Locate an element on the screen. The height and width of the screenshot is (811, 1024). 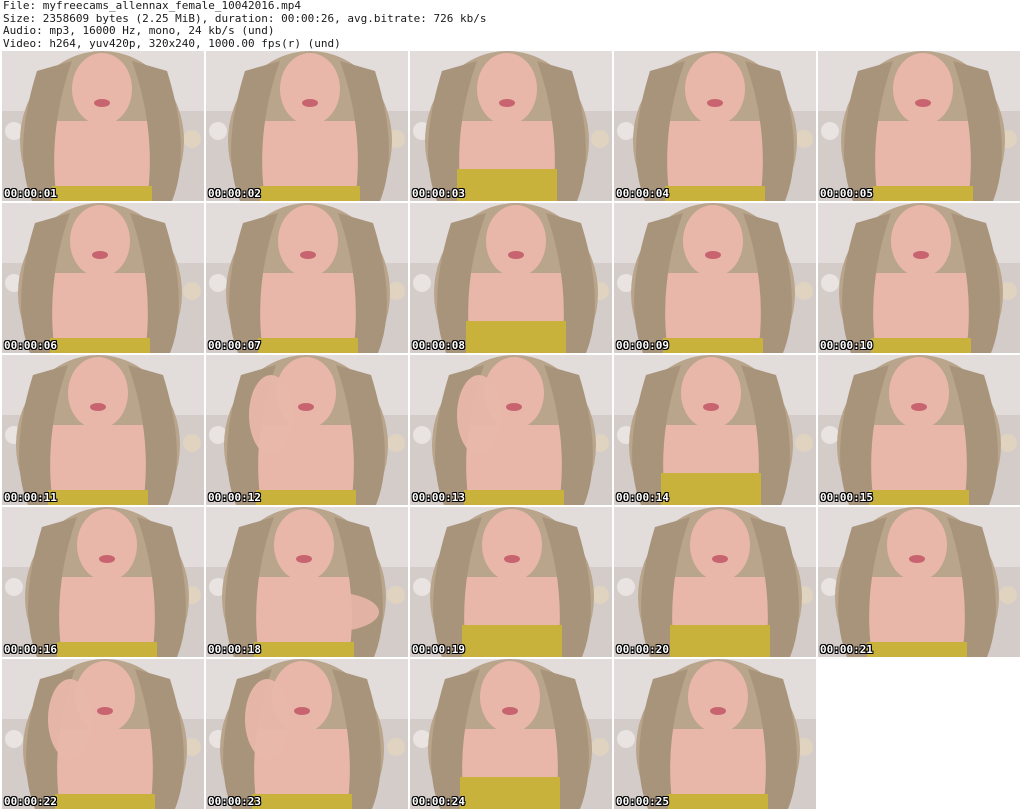
video-frame-thumbnail: 00:00:18 is located at coordinates (307, 582).